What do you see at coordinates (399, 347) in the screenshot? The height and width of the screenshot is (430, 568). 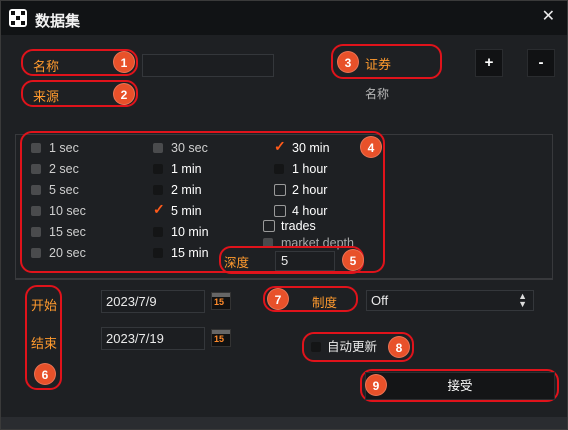 I see `badge-8: 8` at bounding box center [399, 347].